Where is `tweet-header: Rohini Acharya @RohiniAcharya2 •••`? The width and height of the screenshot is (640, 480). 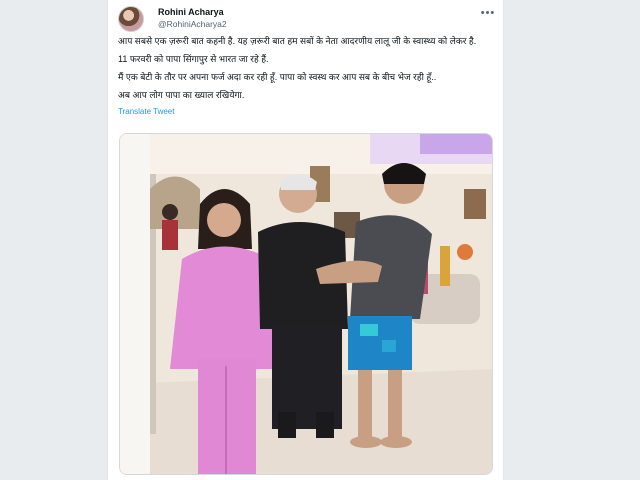
tweet-header: Rohini Acharya @RohiniAcharya2 ••• is located at coordinates (308, 20).